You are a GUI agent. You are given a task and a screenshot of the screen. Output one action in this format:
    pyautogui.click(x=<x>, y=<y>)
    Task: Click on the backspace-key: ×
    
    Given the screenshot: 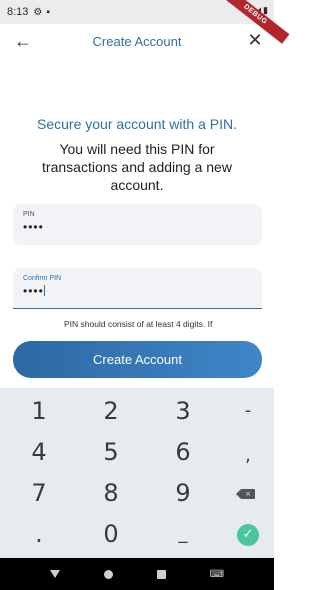 What is the action you would take?
    pyautogui.click(x=248, y=493)
    